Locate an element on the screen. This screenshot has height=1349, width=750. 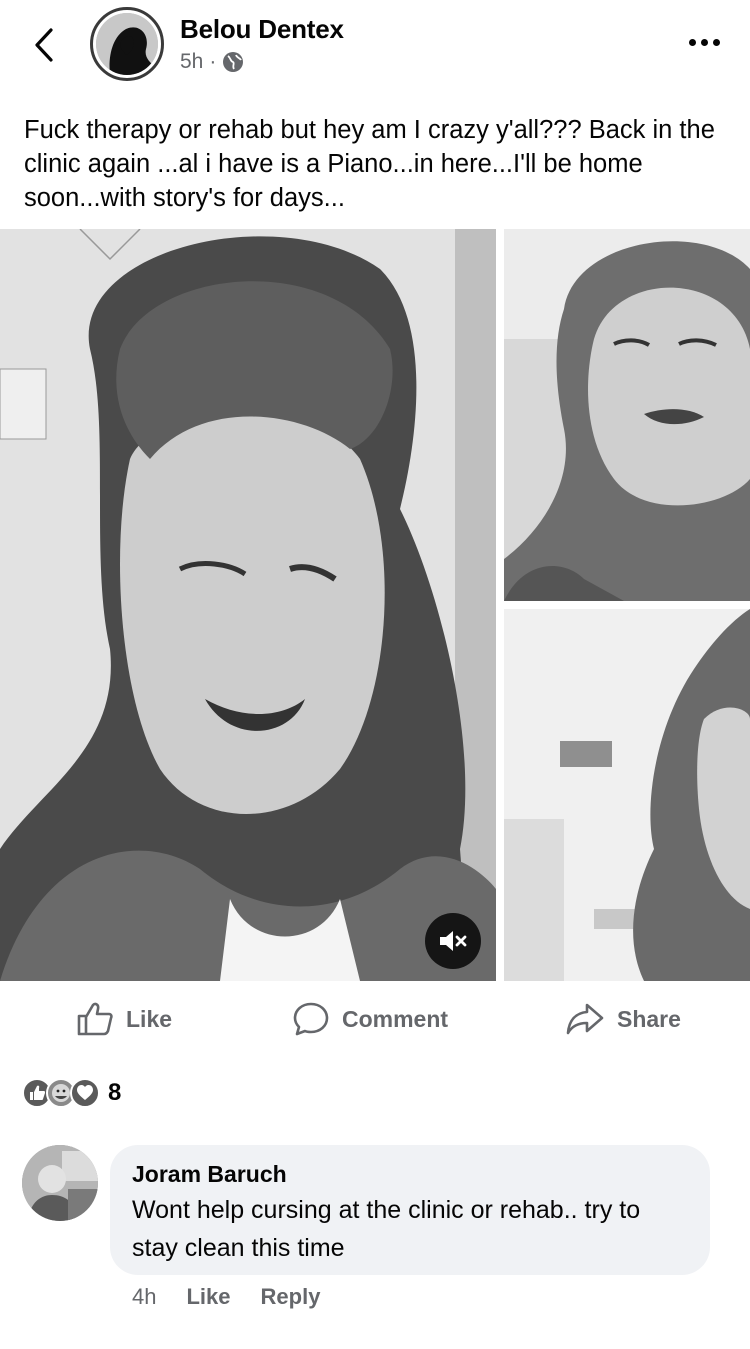
post-actions-bar: Like Comment Share is located at coordinates (375, 1019).